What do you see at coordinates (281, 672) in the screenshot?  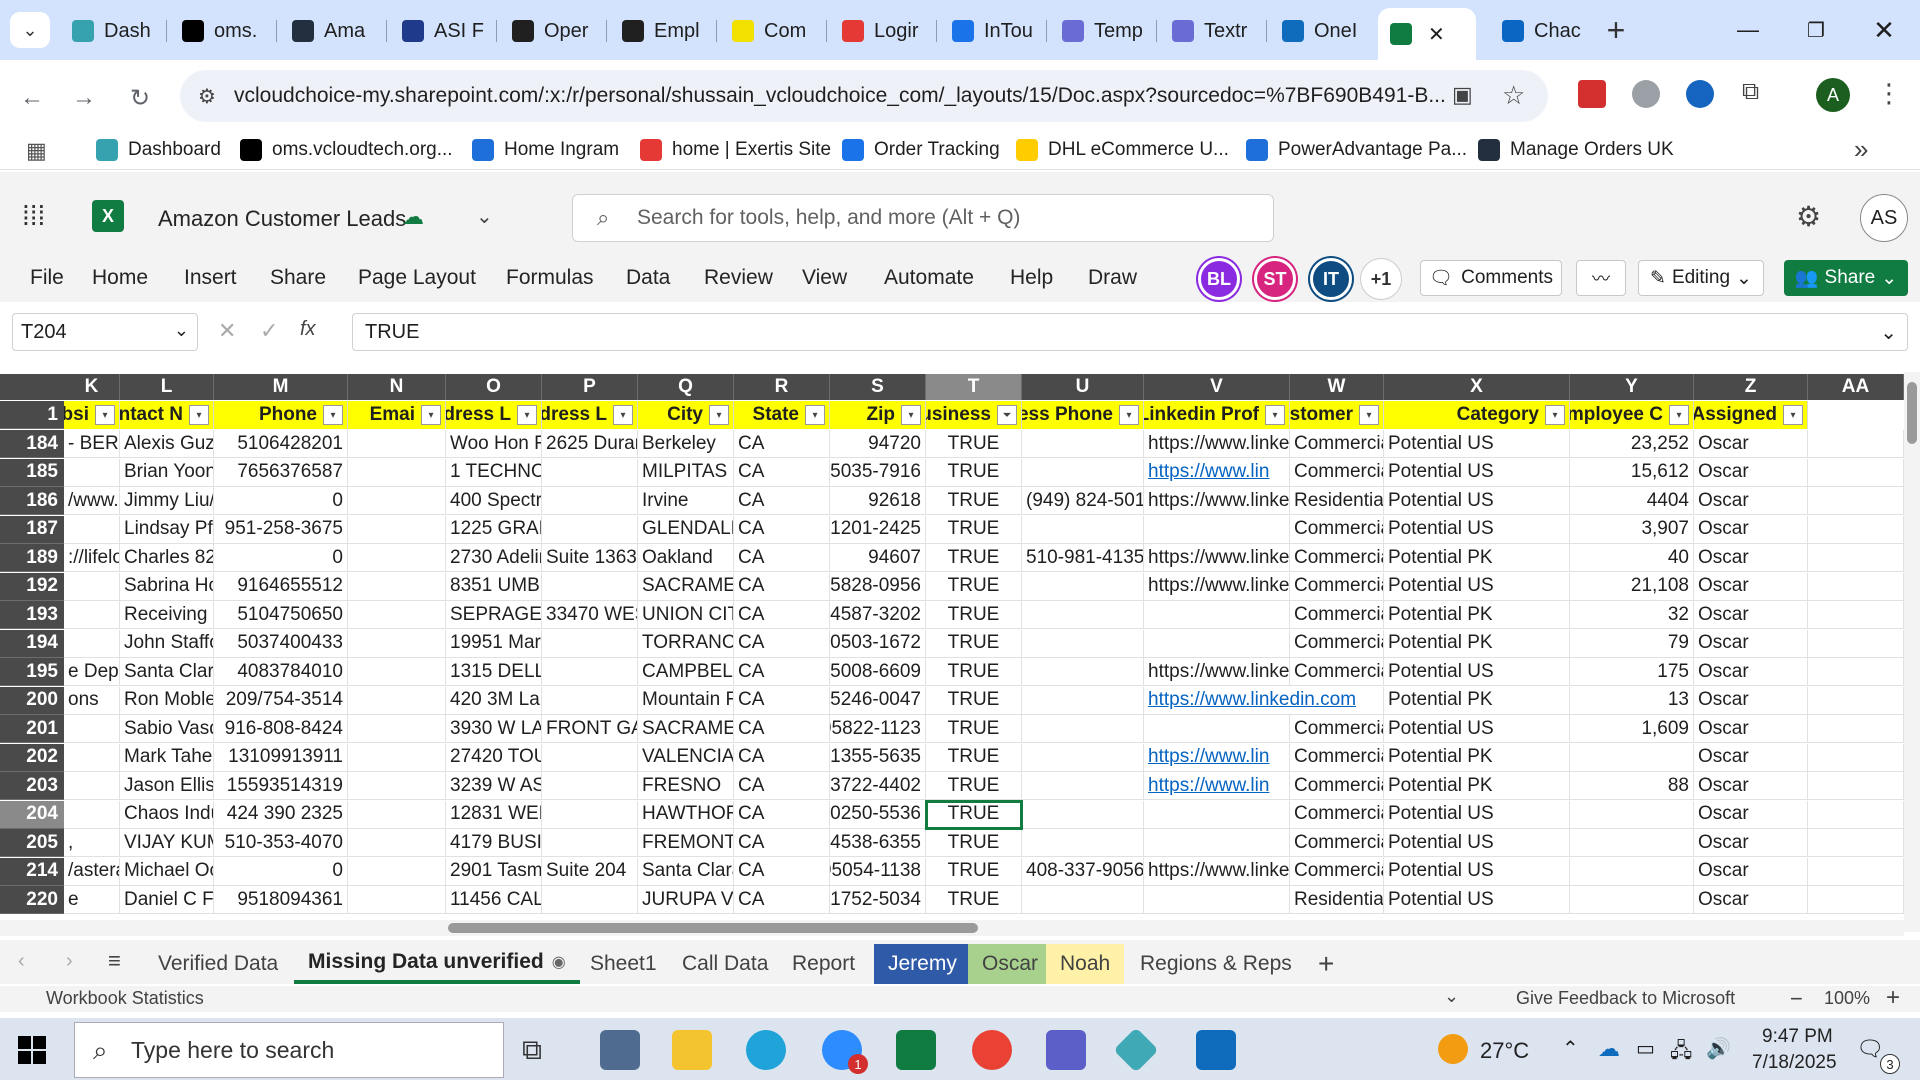 I see `grid-cell: 4083784010` at bounding box center [281, 672].